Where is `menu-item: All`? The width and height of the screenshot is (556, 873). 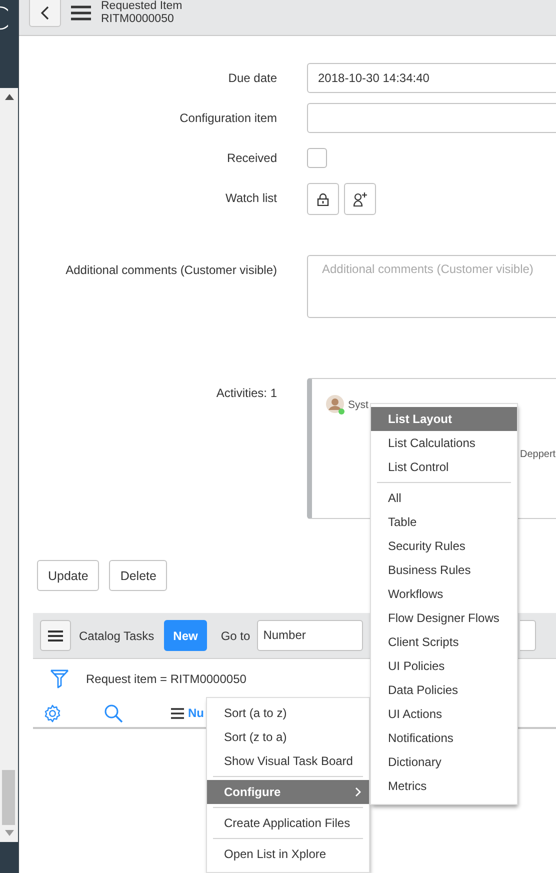 menu-item: All is located at coordinates (444, 498).